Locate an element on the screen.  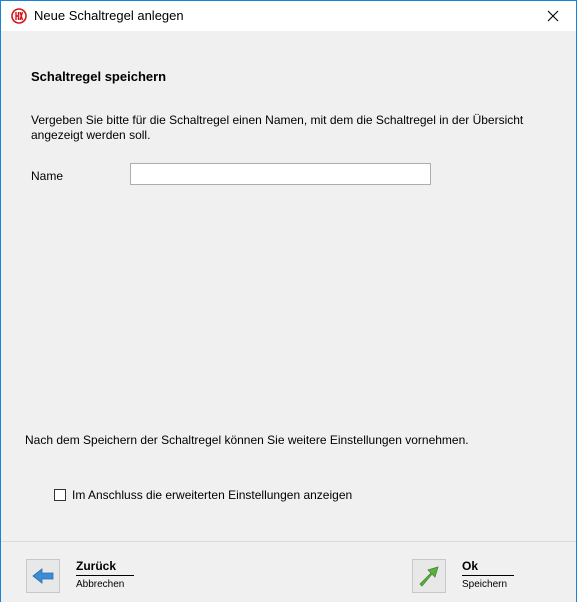
close-button is located at coordinates (553, 16).